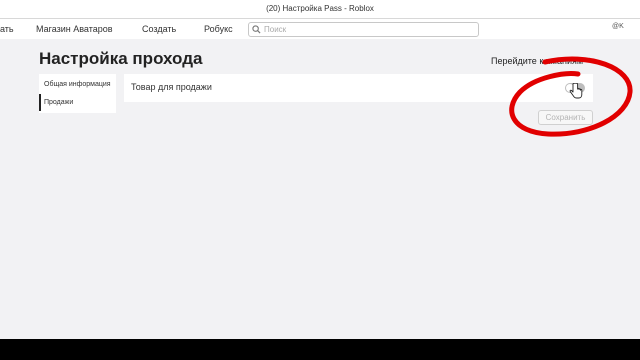 This screenshot has width=640, height=360. Describe the element at coordinates (77, 102) in the screenshot. I see `sidebar-item-sales: Продажи` at that location.